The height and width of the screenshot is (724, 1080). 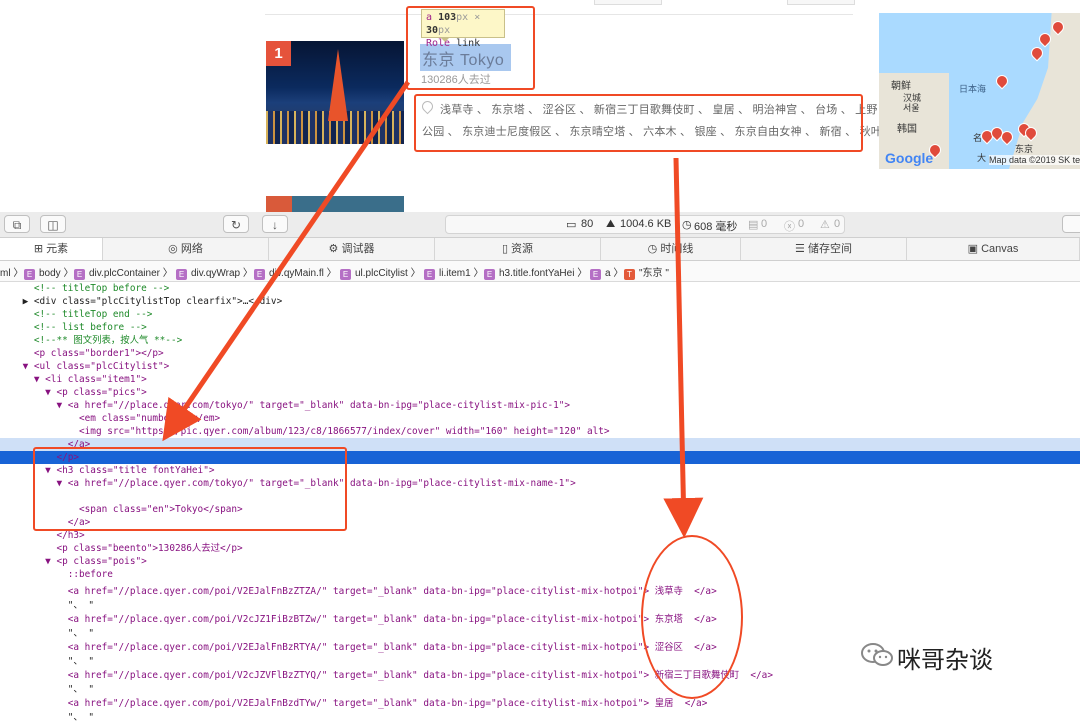 What do you see at coordinates (877, 654) in the screenshot?
I see `wechat-icon` at bounding box center [877, 654].